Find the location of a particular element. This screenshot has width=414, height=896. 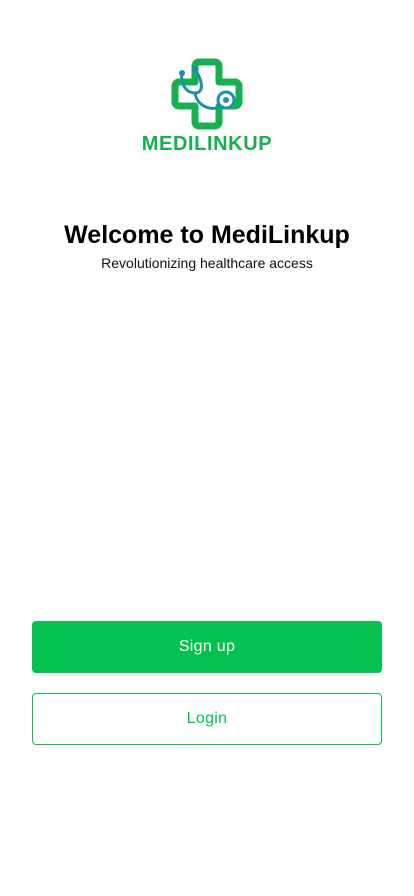

app-logo: MEDILINKUP is located at coordinates (207, 107).